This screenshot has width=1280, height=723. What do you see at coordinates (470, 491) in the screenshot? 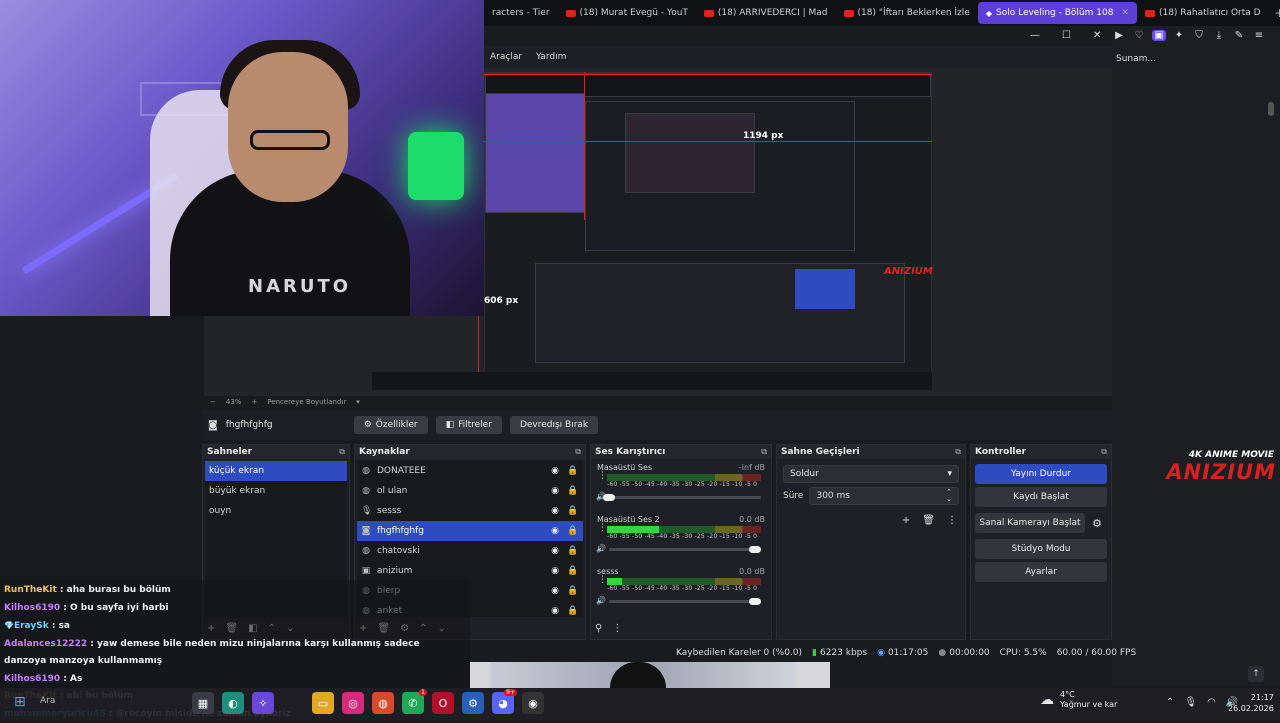
I see `source-item: ◍ol ulan◉🔒` at bounding box center [470, 491].